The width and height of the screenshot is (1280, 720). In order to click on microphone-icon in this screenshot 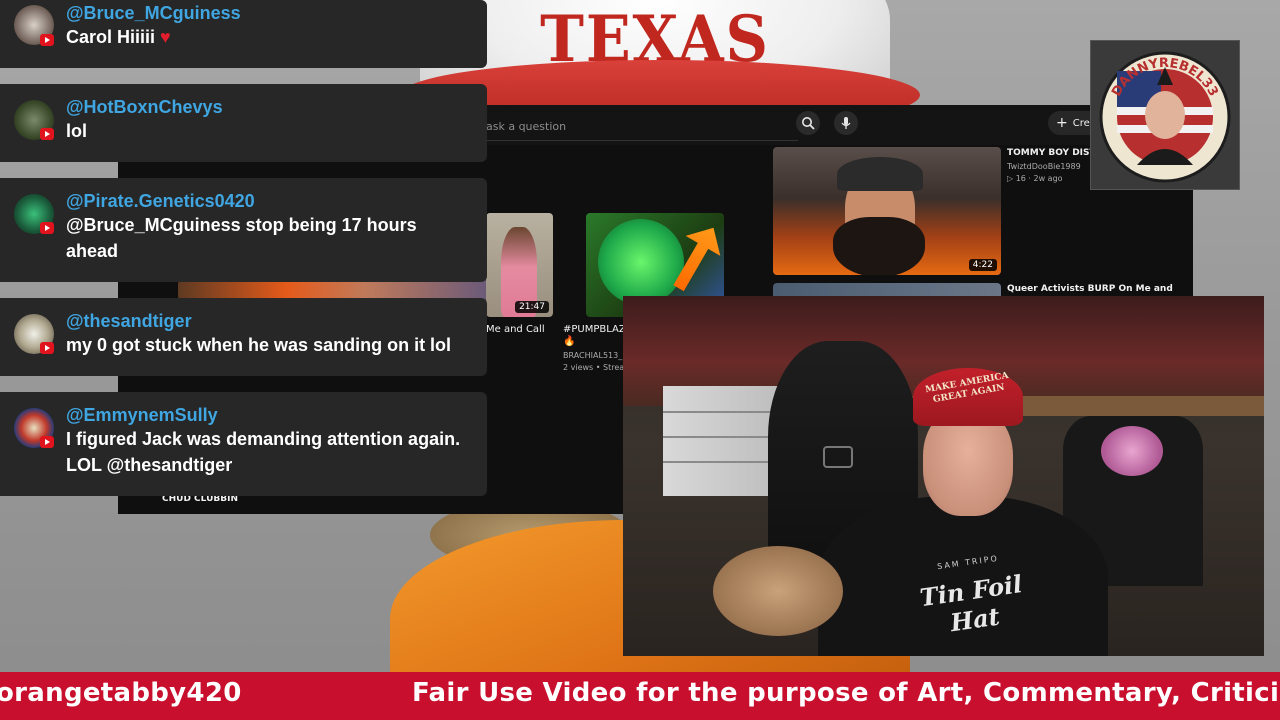, I will do `click(846, 123)`.